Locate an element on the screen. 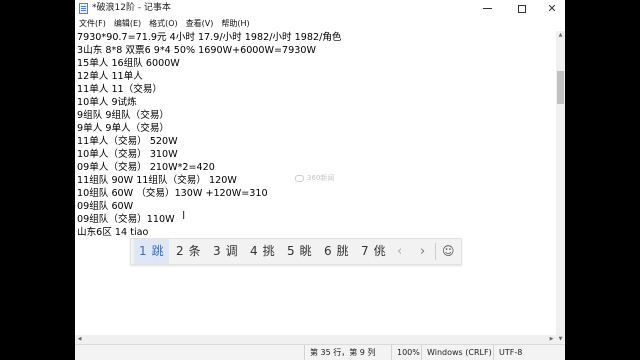  watermark: 360新闻 is located at coordinates (314, 178).